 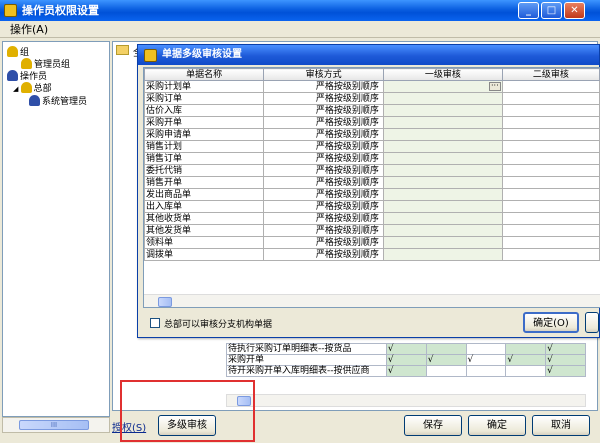 I want to click on doc-name-cell: 销售计划, so click(x=204, y=146).